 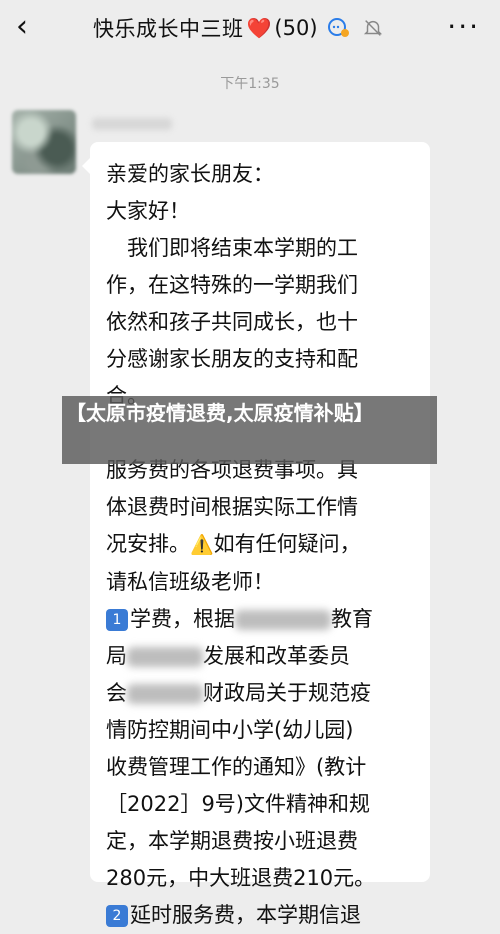 What do you see at coordinates (232, 322) in the screenshot?
I see `message-line: 依然和孩子共同成长，也十` at bounding box center [232, 322].